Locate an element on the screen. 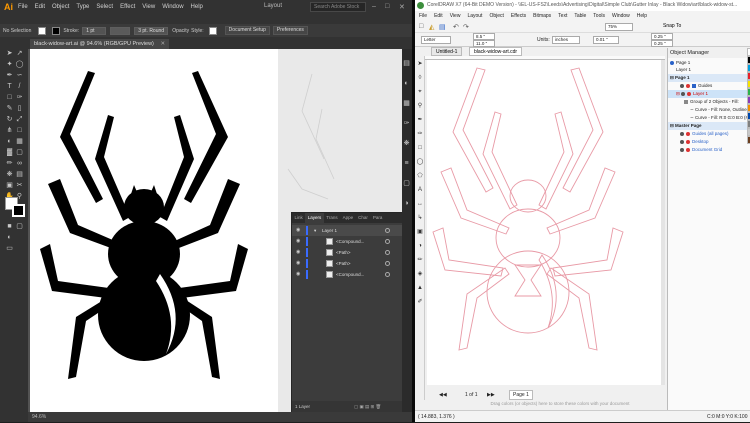 The height and width of the screenshot is (423, 750). tab-close-icon: ✕ is located at coordinates (162, 44).